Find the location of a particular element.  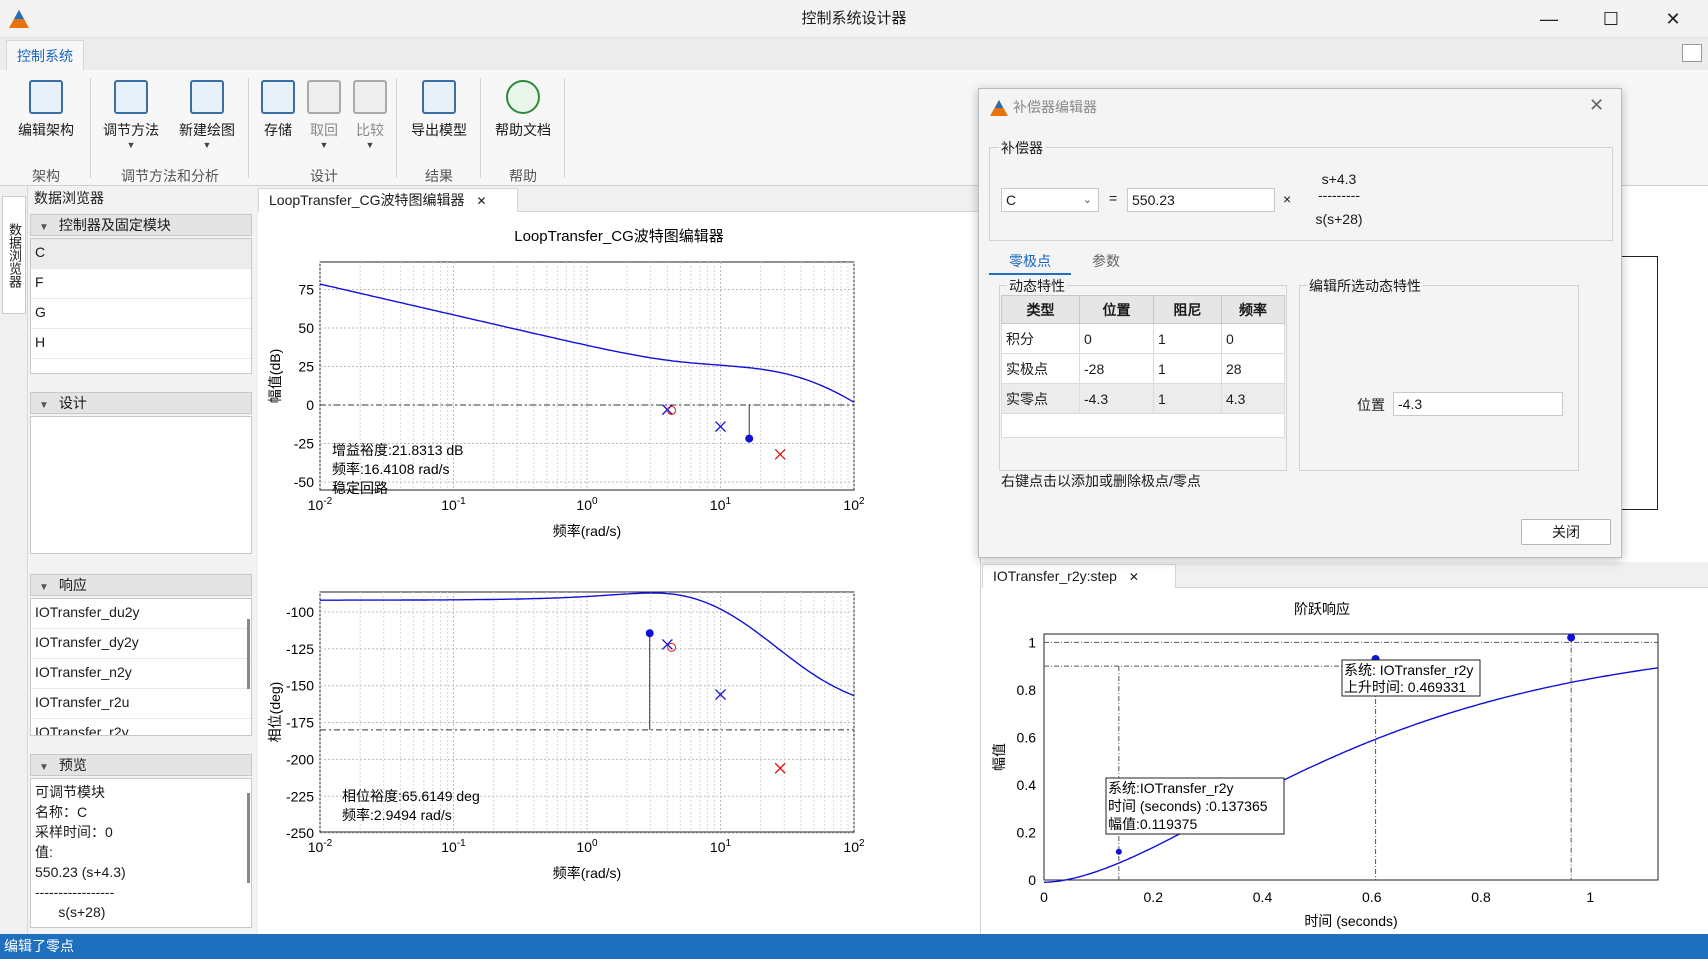

group-label-arch: 架构 is located at coordinates (46, 176).